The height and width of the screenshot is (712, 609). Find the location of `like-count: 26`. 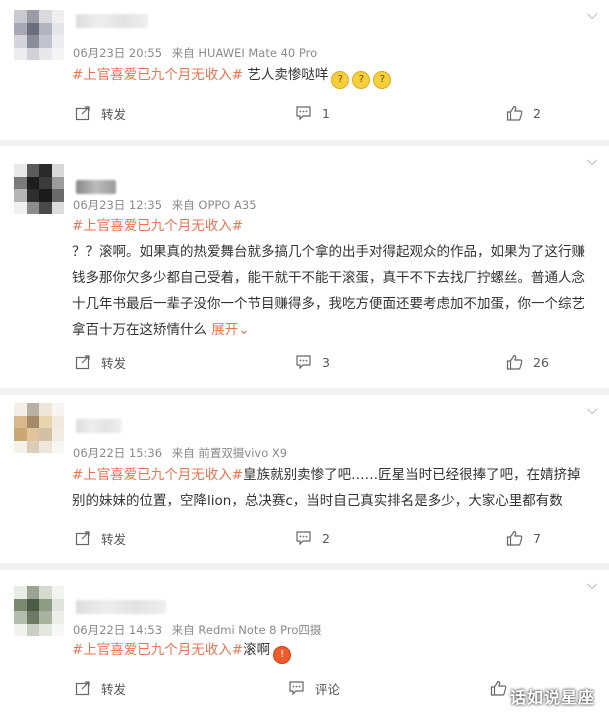

like-count: 26 is located at coordinates (541, 362).